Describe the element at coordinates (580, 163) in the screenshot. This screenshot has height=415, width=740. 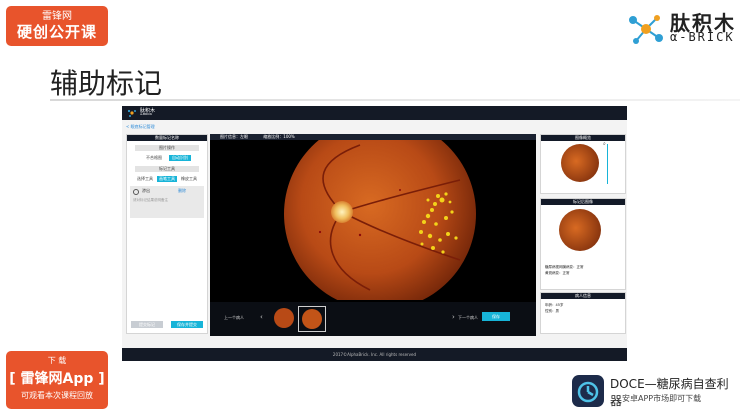
I see `overview-thumbnail` at that location.